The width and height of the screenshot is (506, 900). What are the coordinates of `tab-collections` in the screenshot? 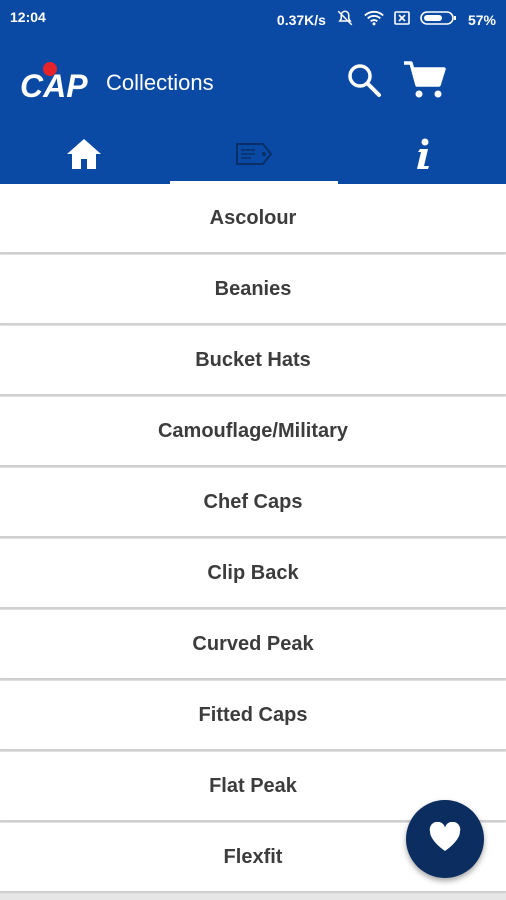 It's located at (254, 156).